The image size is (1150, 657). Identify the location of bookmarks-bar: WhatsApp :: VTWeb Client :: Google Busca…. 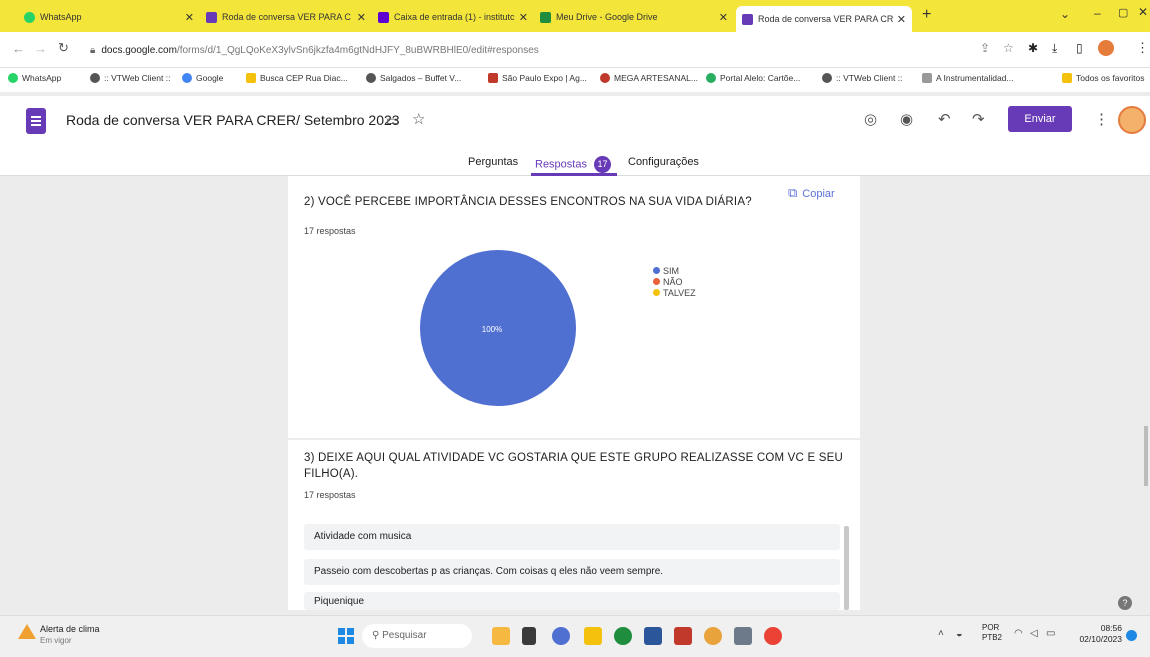
(575, 80).